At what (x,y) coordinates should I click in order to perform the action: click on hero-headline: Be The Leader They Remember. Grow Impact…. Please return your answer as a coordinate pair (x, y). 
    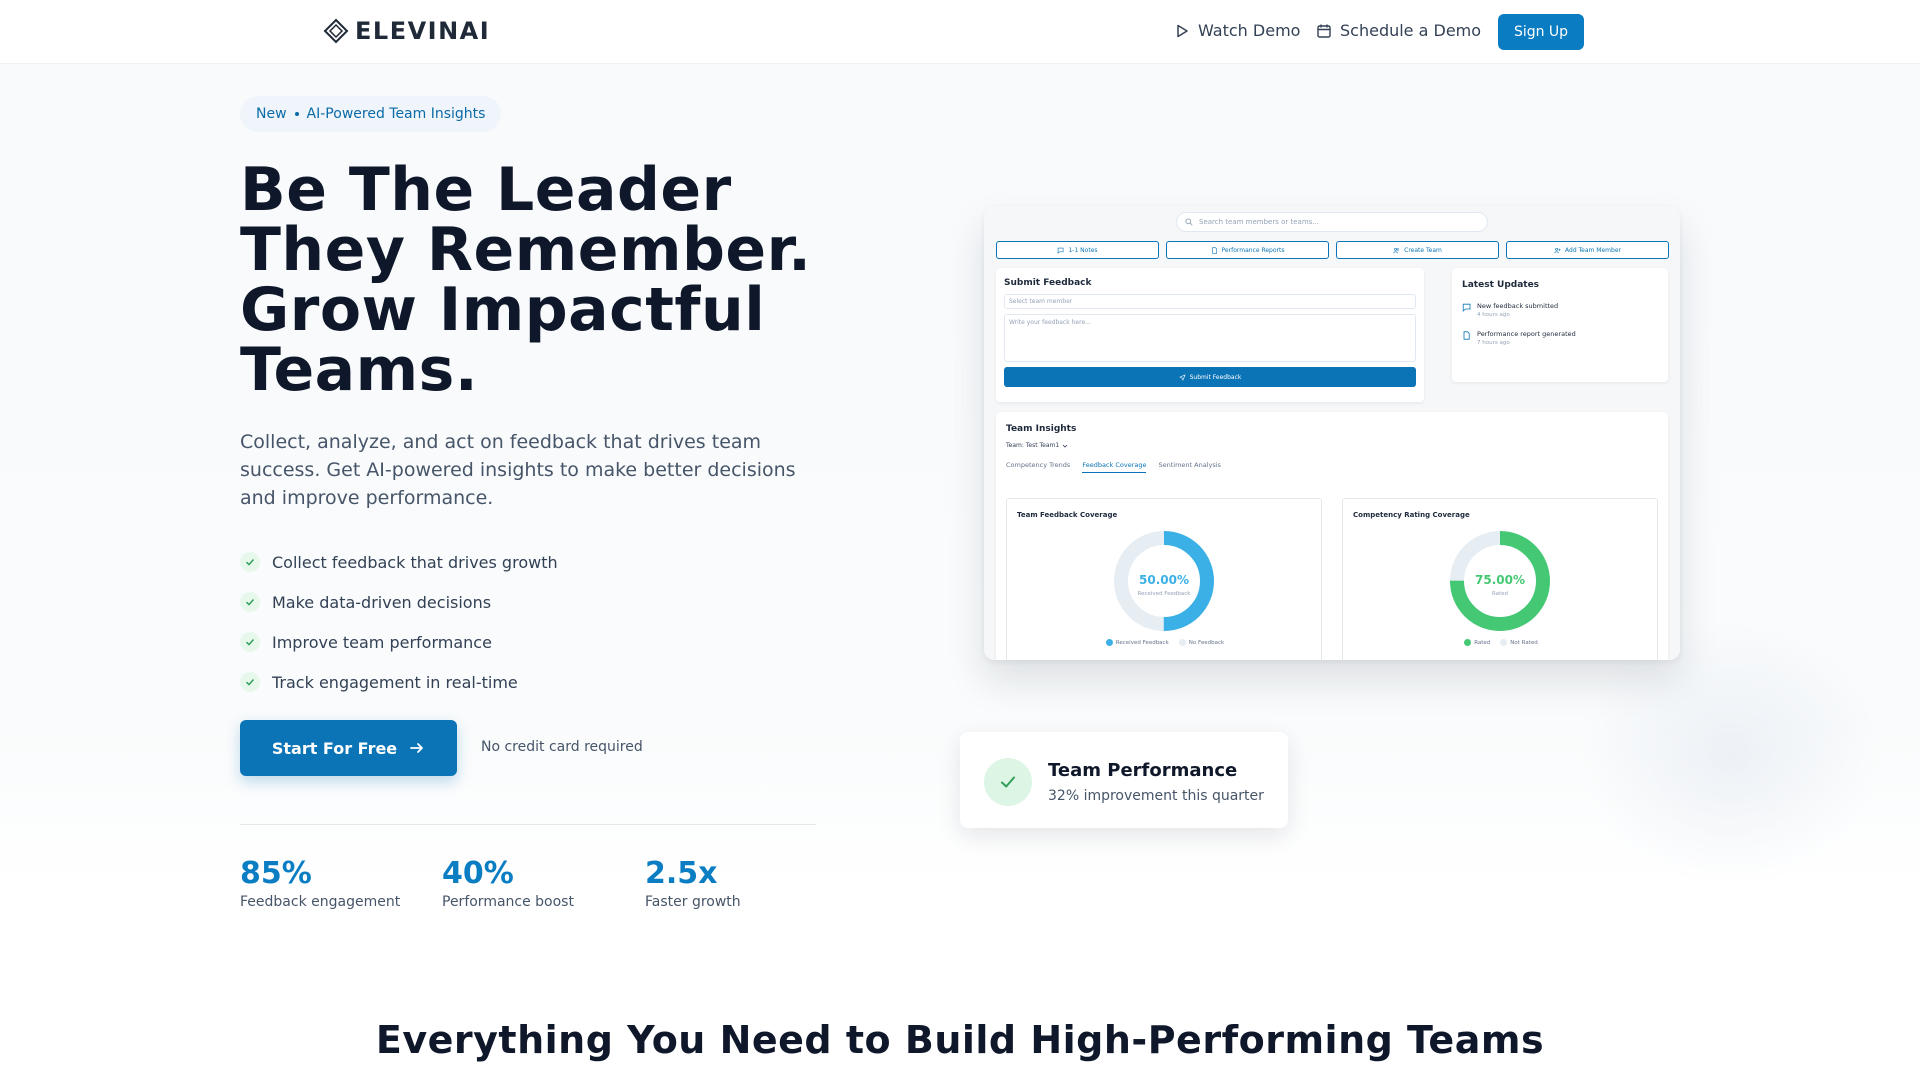
    Looking at the image, I should click on (550, 280).